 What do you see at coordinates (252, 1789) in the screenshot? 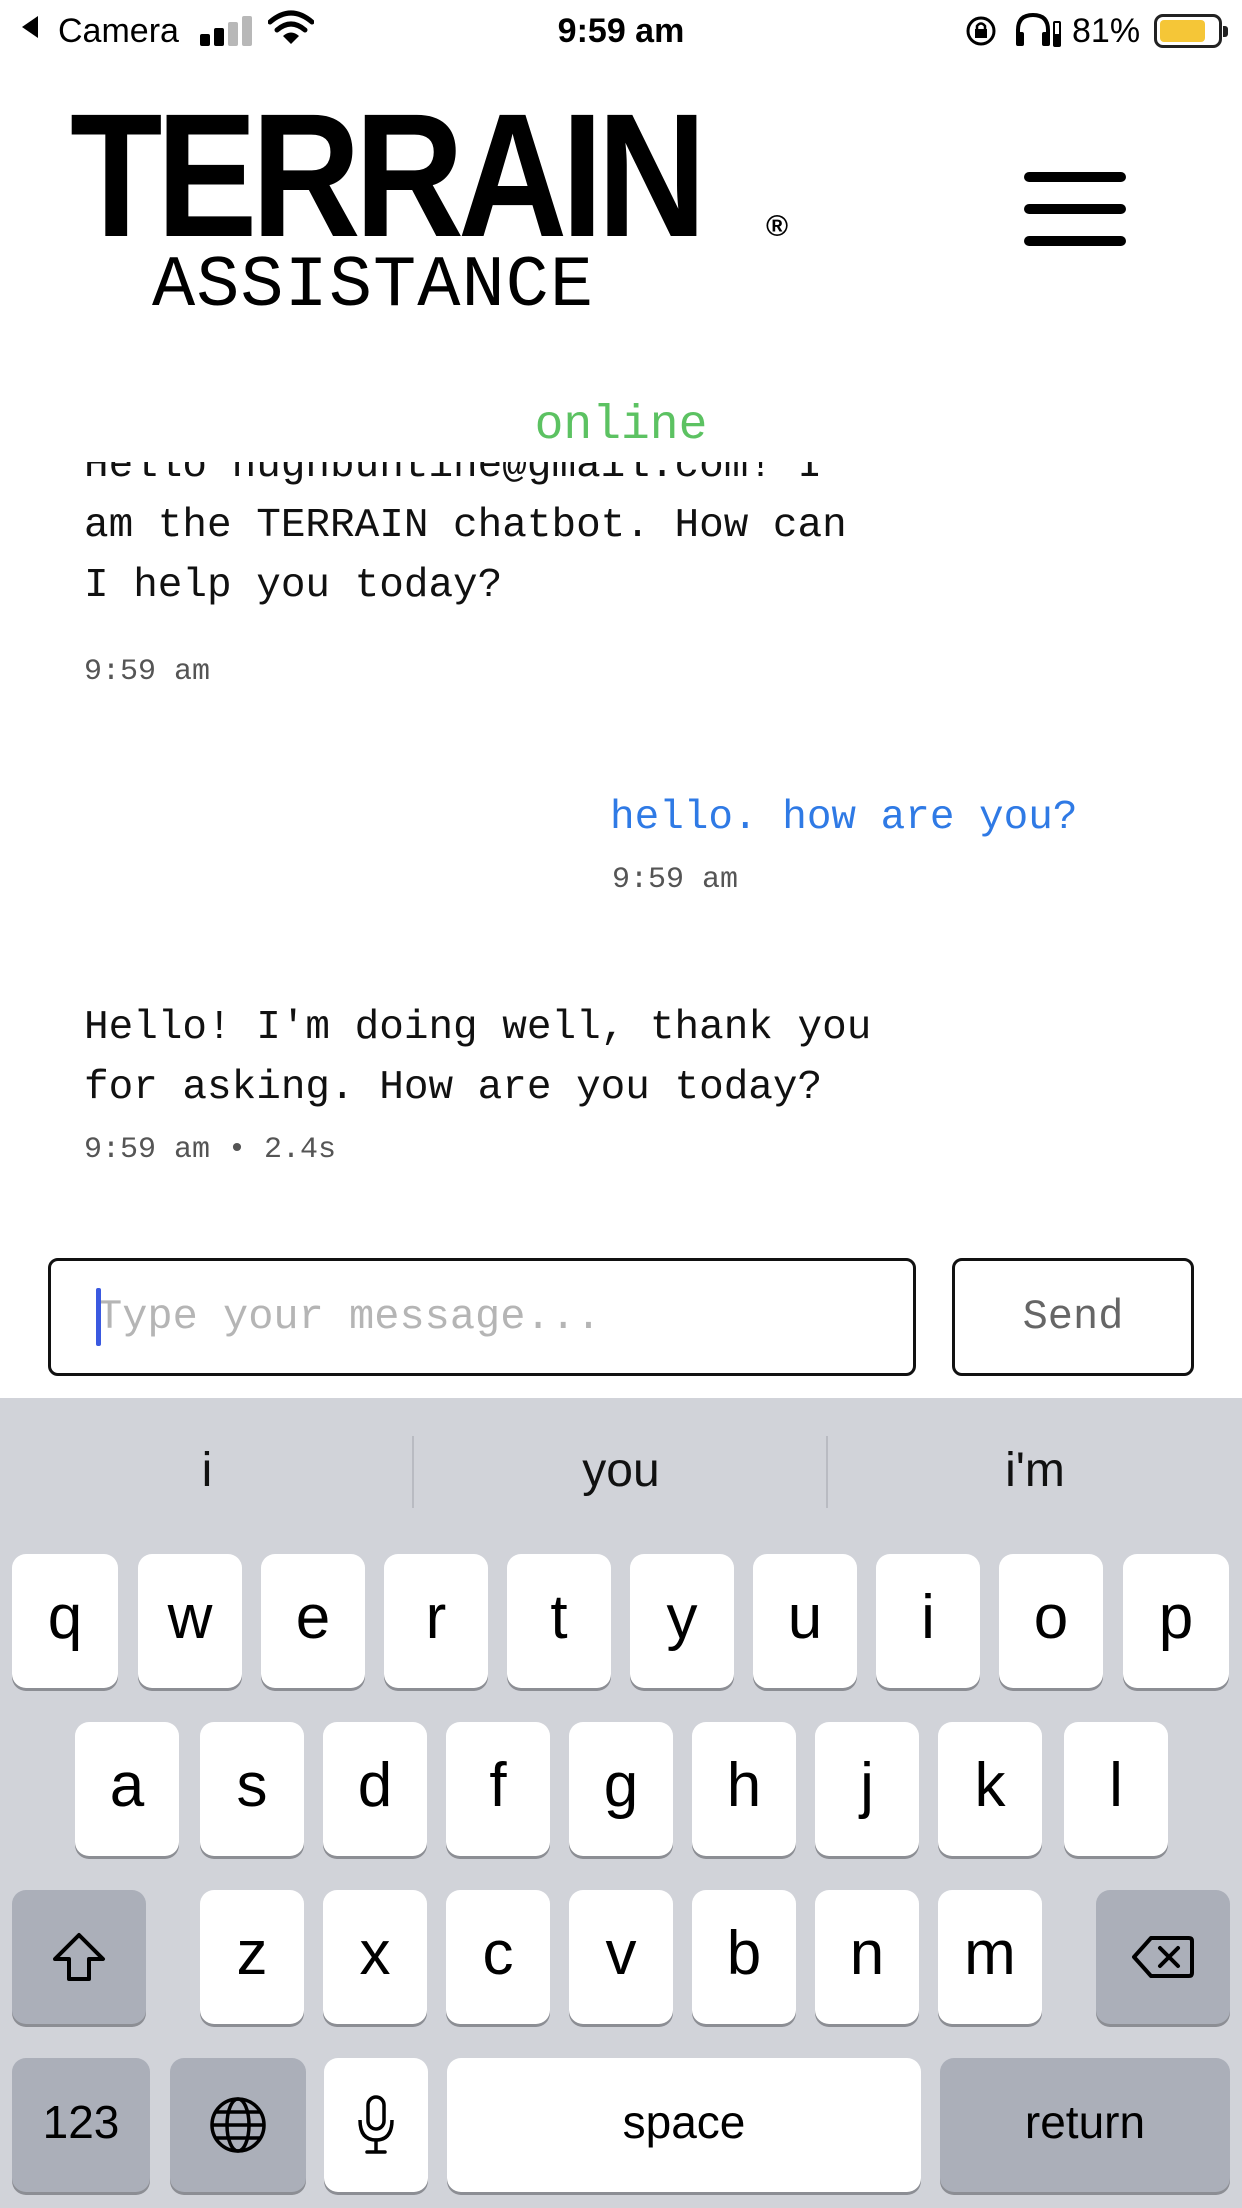
I see `key-s: s` at bounding box center [252, 1789].